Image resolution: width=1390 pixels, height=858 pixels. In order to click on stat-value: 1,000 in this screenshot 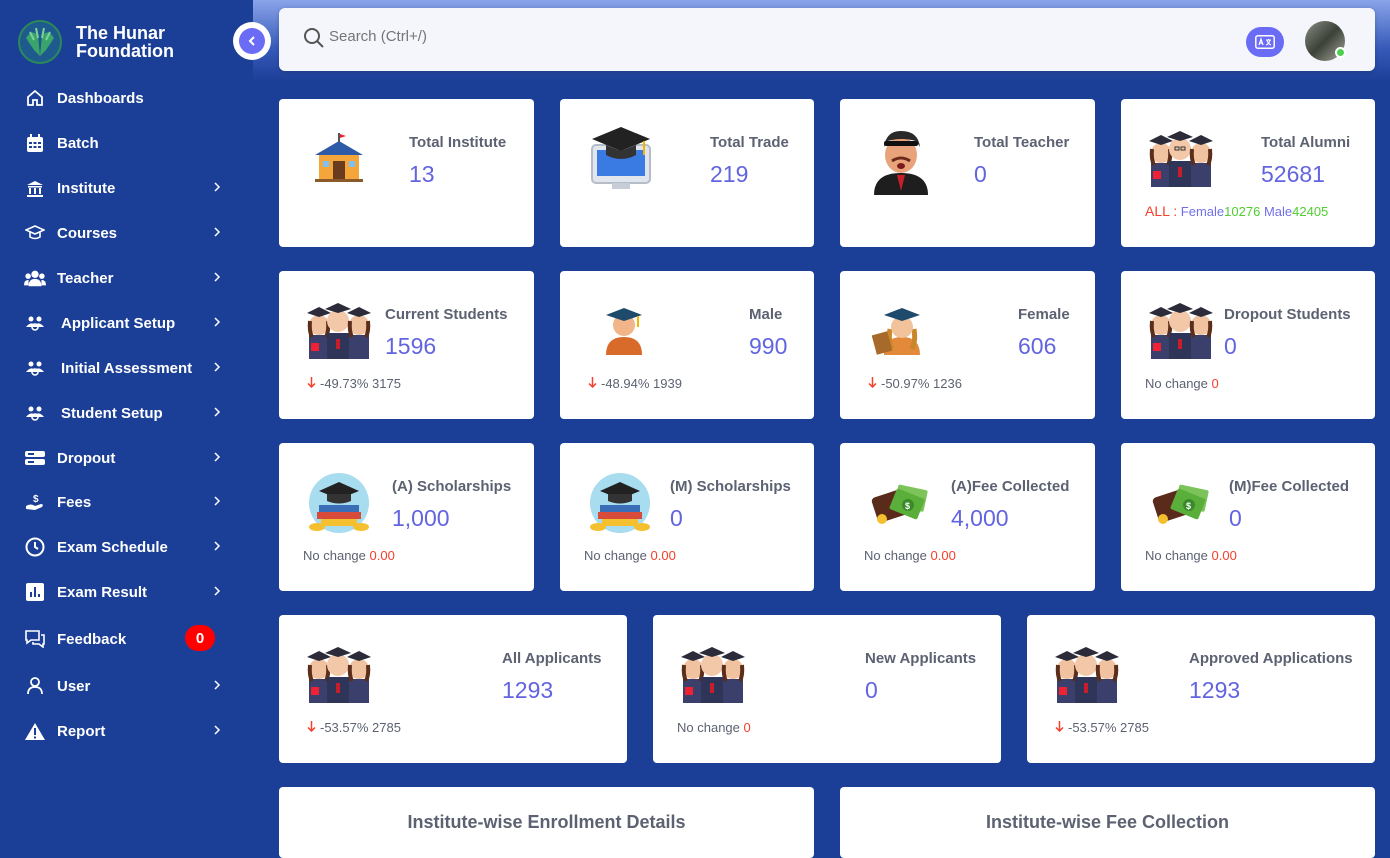, I will do `click(421, 518)`.